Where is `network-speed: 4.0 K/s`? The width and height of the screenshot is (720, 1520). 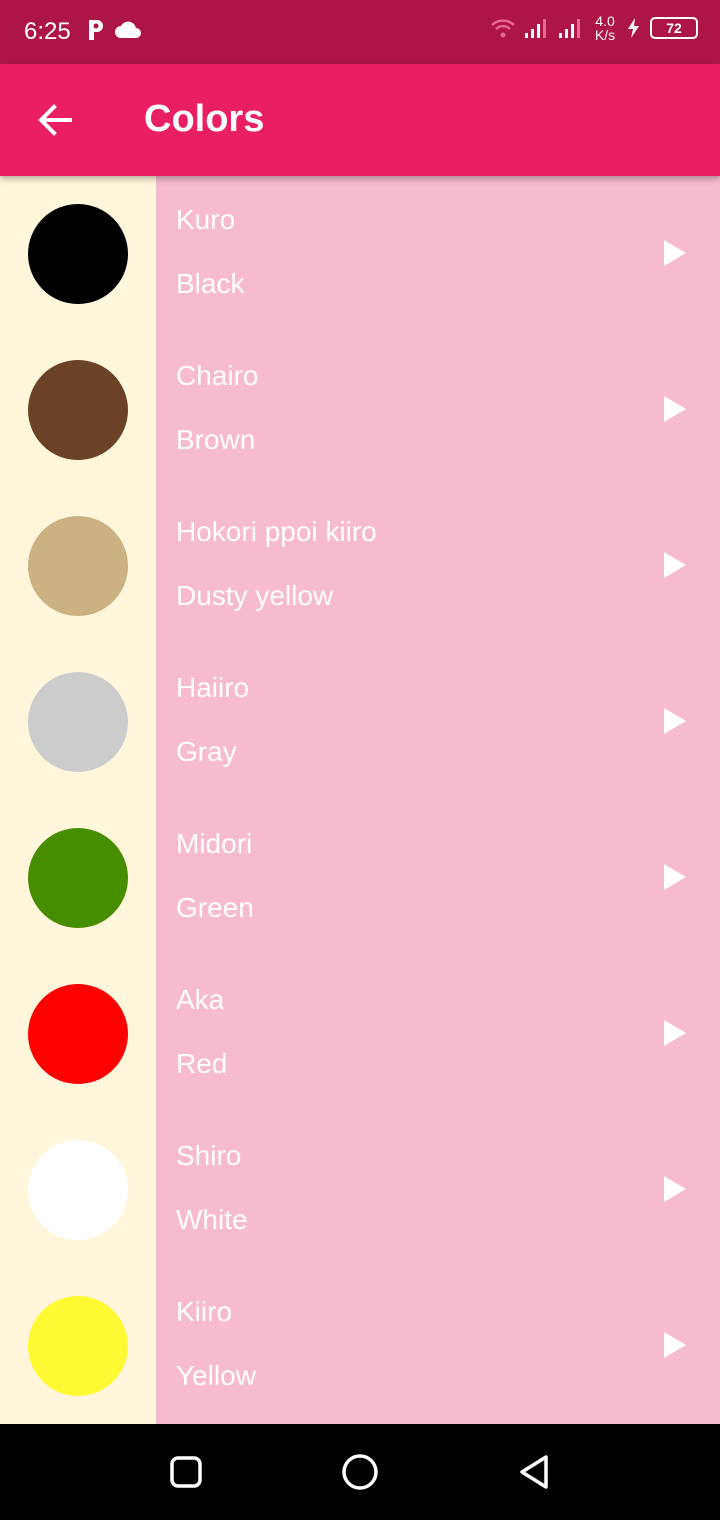 network-speed: 4.0 K/s is located at coordinates (605, 28).